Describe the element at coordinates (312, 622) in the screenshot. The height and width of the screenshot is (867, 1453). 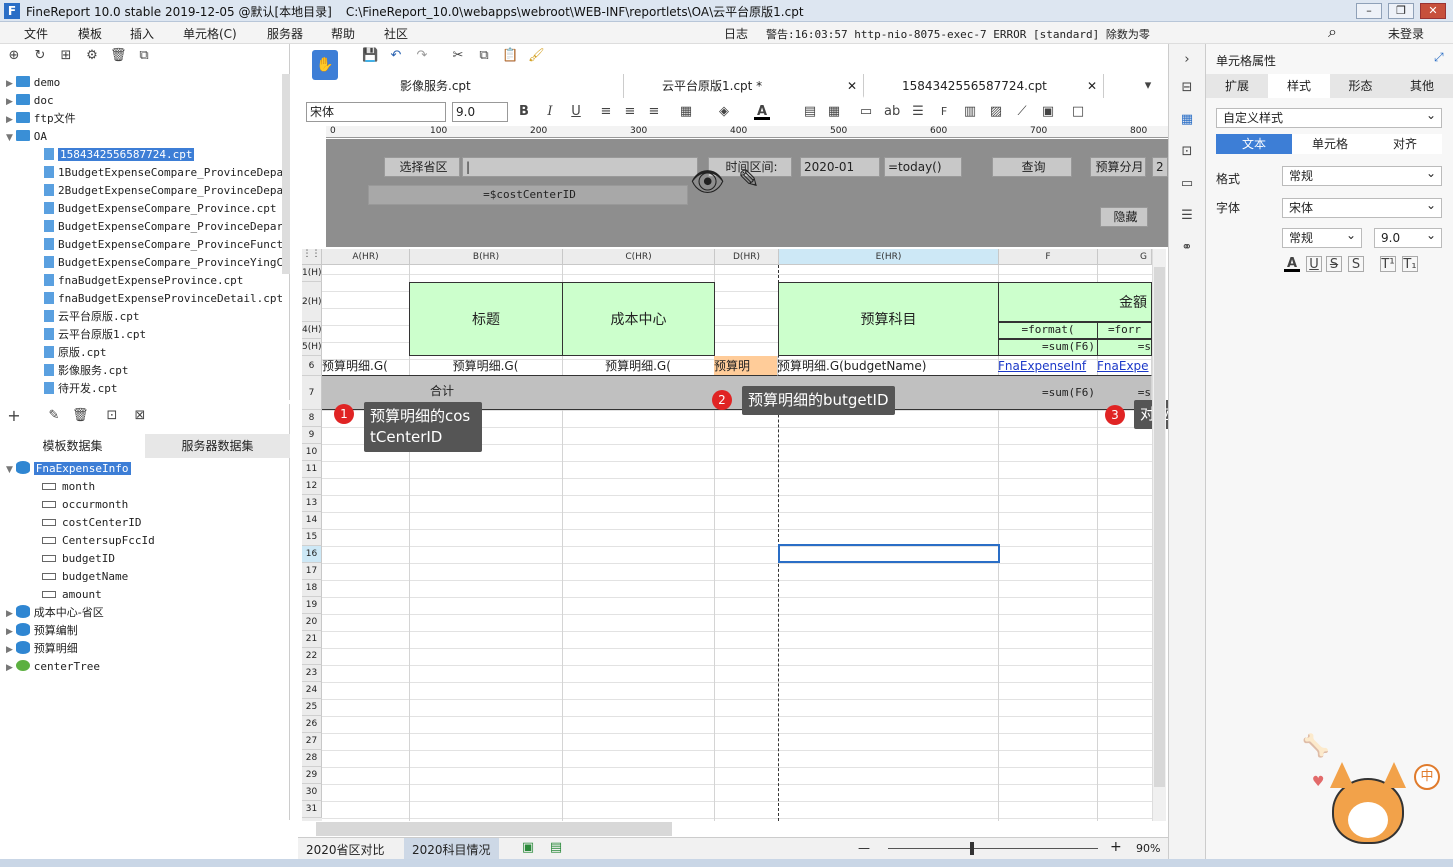
I see `row-header: 20` at that location.